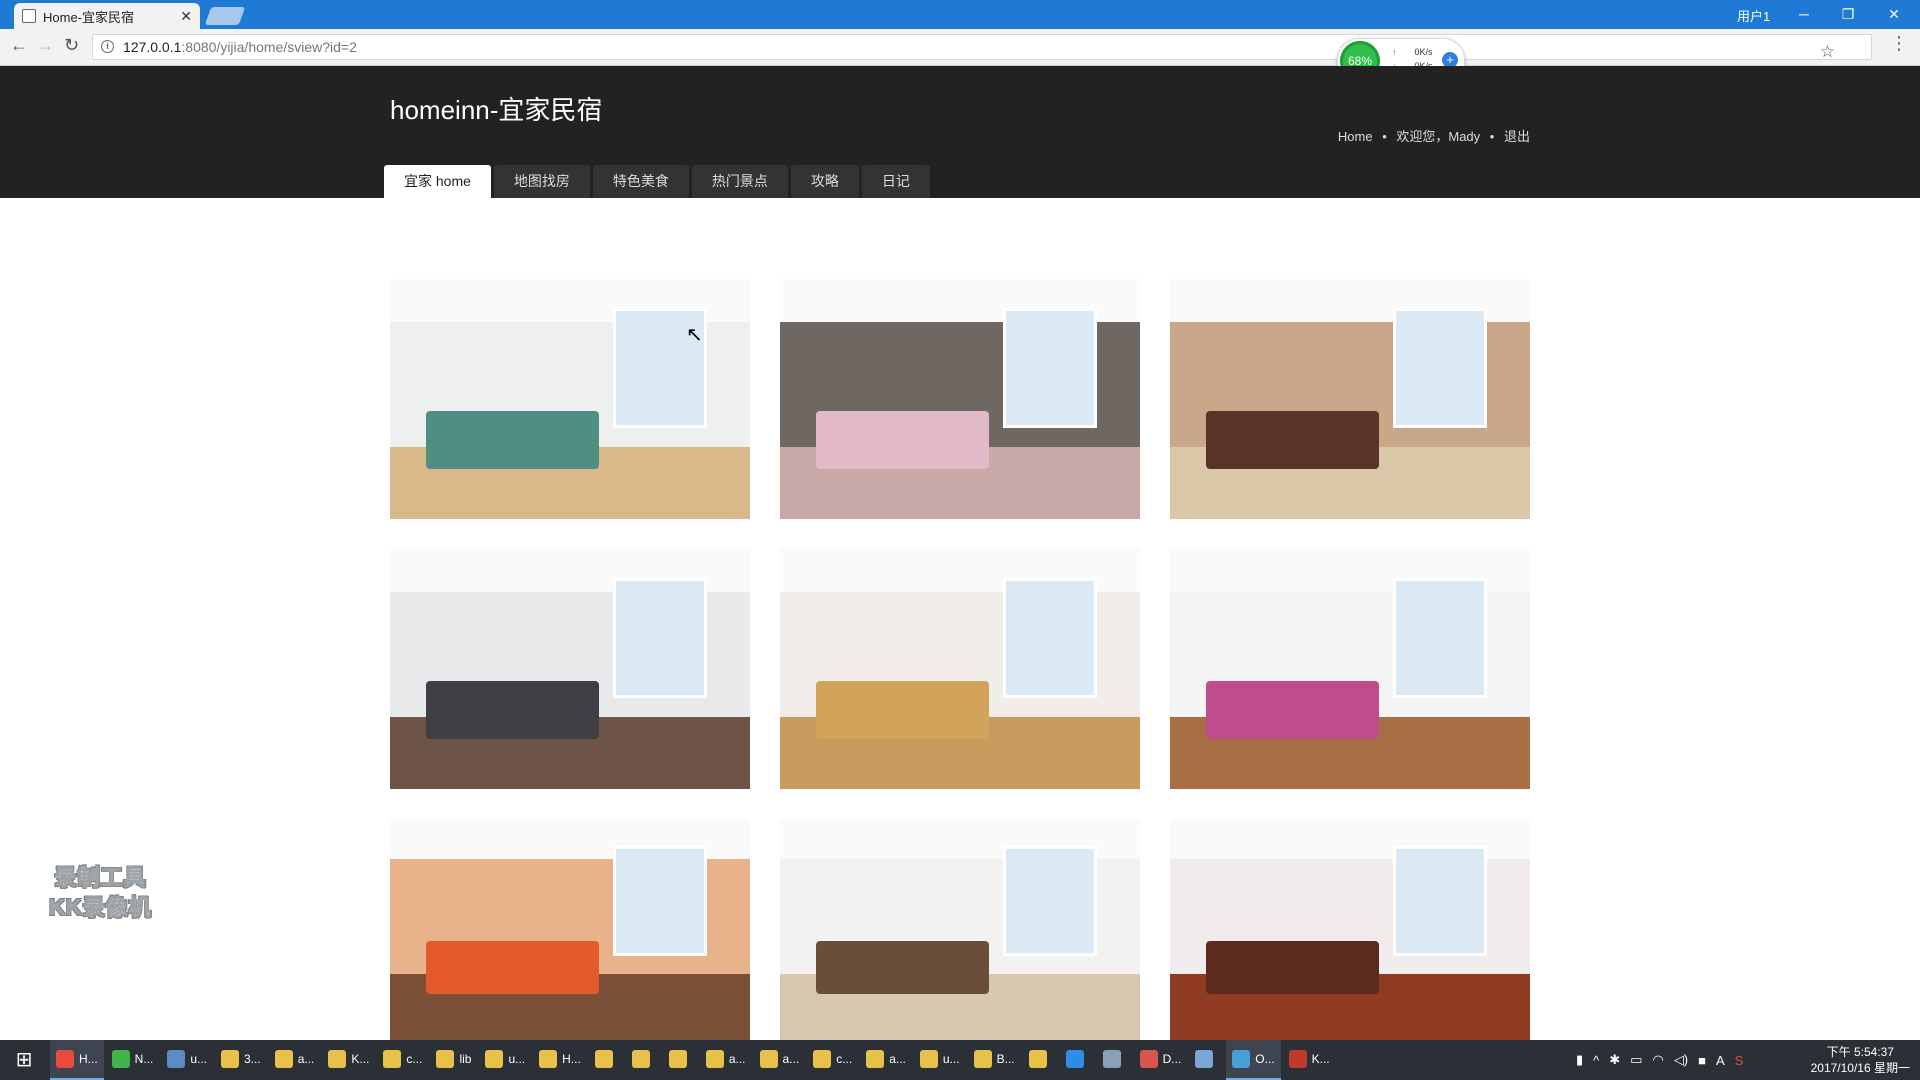 The image size is (1920, 1080). I want to click on nav-tab: 热门景点, so click(739, 181).